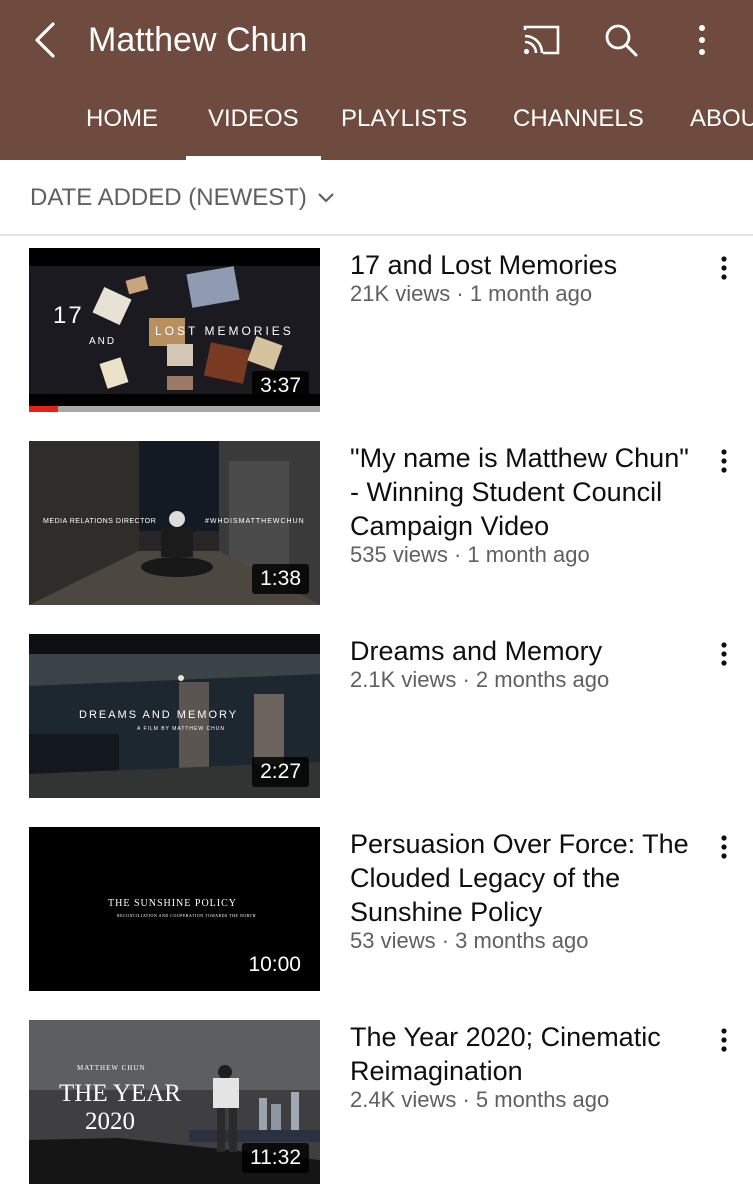 This screenshot has height=1200, width=753. I want to click on chevron-down-icon, so click(326, 198).